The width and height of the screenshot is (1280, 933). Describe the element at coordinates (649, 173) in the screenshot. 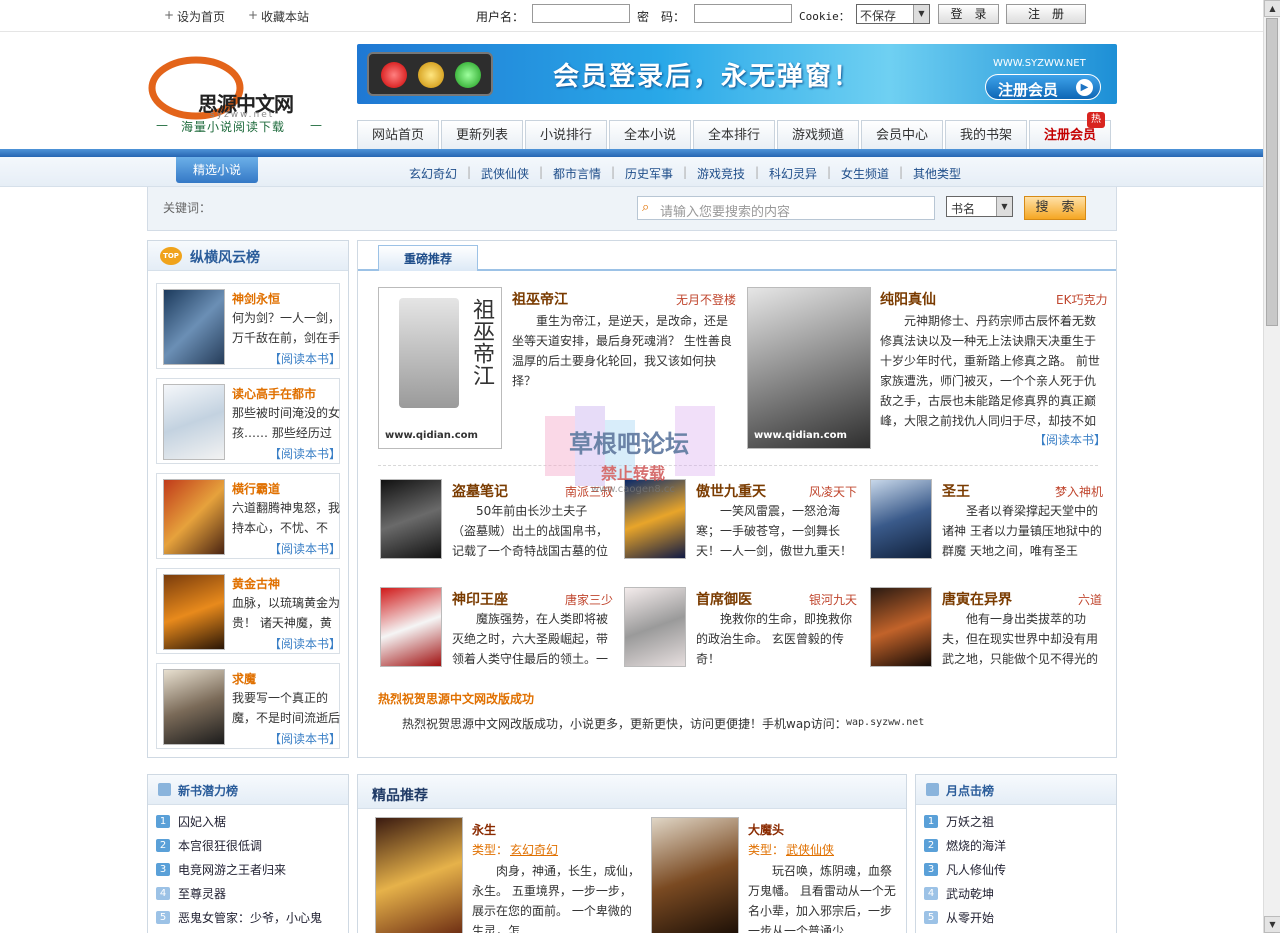

I see `category-lishi: 历史军事` at that location.